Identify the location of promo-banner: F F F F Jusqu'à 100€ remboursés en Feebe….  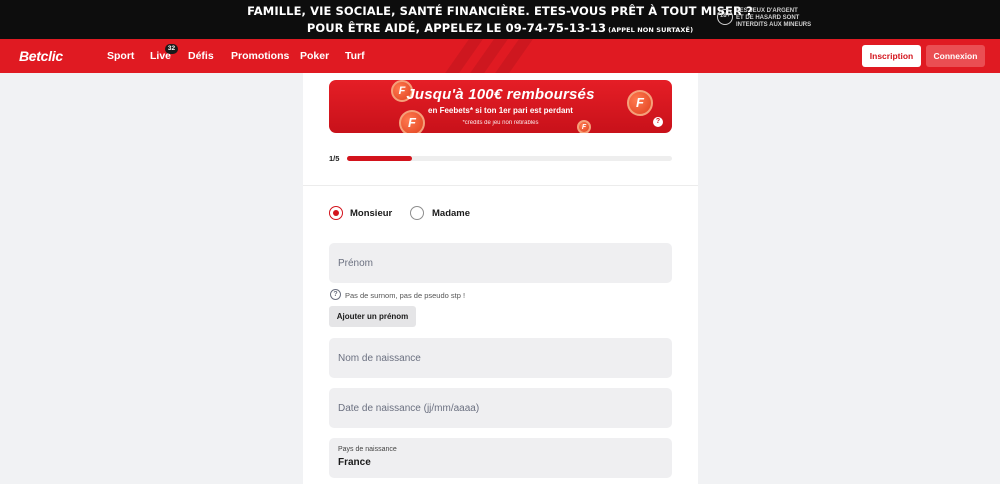
(500, 106).